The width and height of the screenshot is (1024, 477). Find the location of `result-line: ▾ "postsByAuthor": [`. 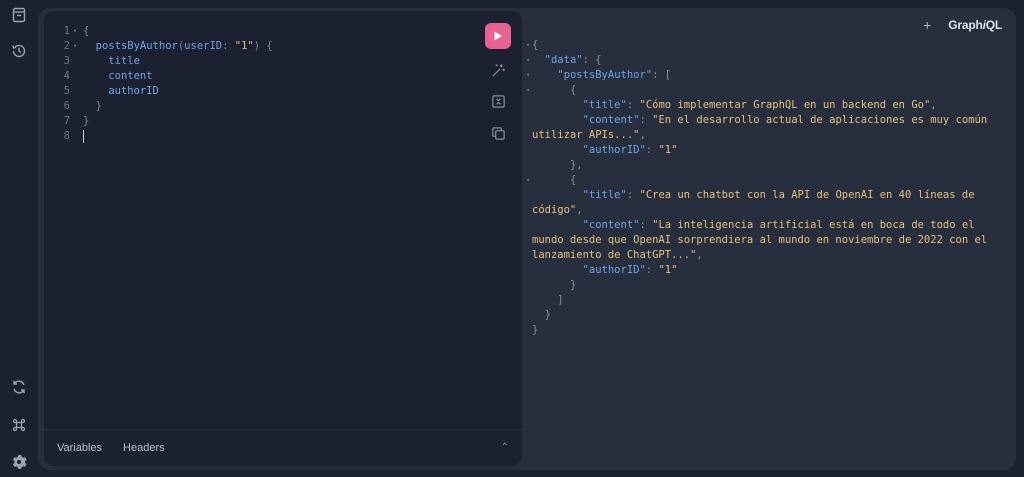

result-line: ▾ "postsByAuthor": [ is located at coordinates (767, 75).